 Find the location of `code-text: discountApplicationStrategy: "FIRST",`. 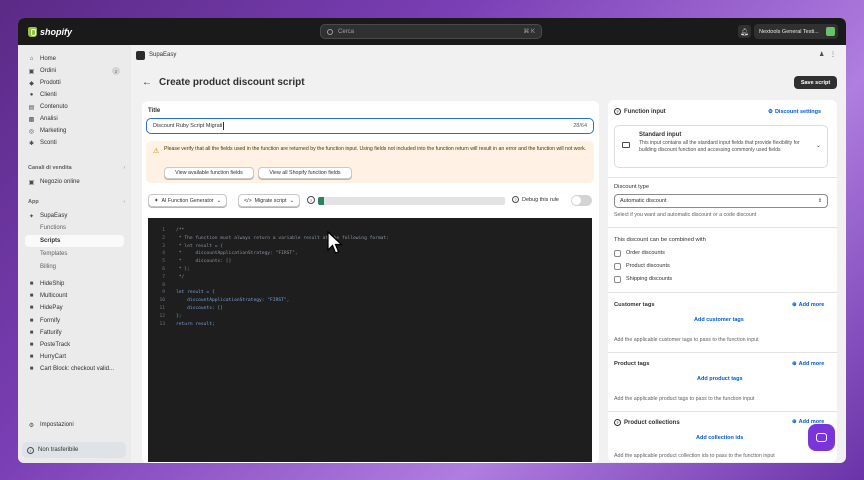

code-text: discountApplicationStrategy: "FIRST", is located at coordinates (233, 301).